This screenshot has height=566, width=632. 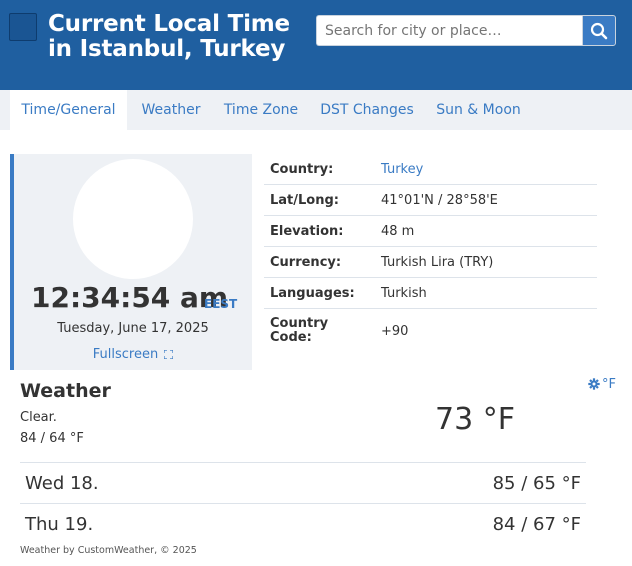 What do you see at coordinates (430, 293) in the screenshot?
I see `info-row-languages: Languages: Turkish` at bounding box center [430, 293].